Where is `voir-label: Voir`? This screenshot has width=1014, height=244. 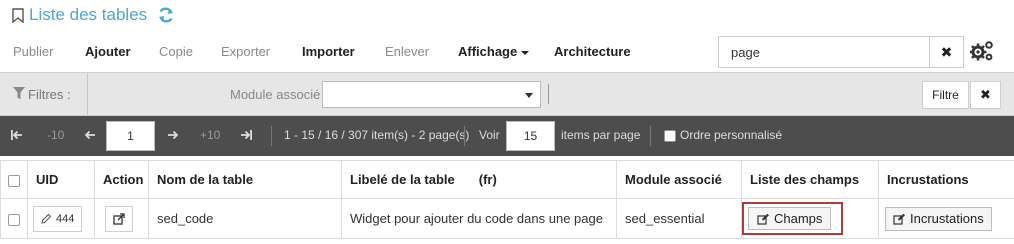
voir-label: Voir is located at coordinates (489, 135).